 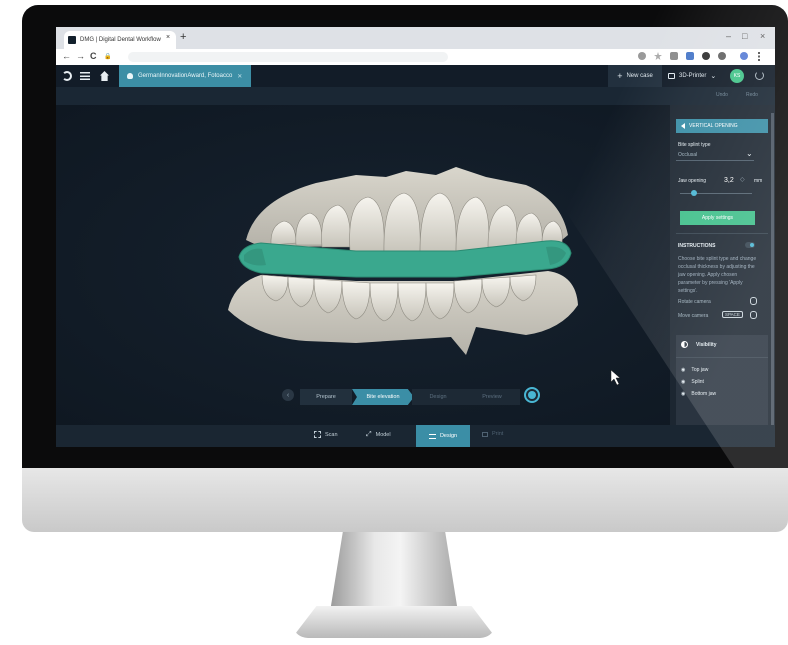 I want to click on case-tab: GermanInnovationAward, Fotoacco ✕, so click(x=185, y=76).